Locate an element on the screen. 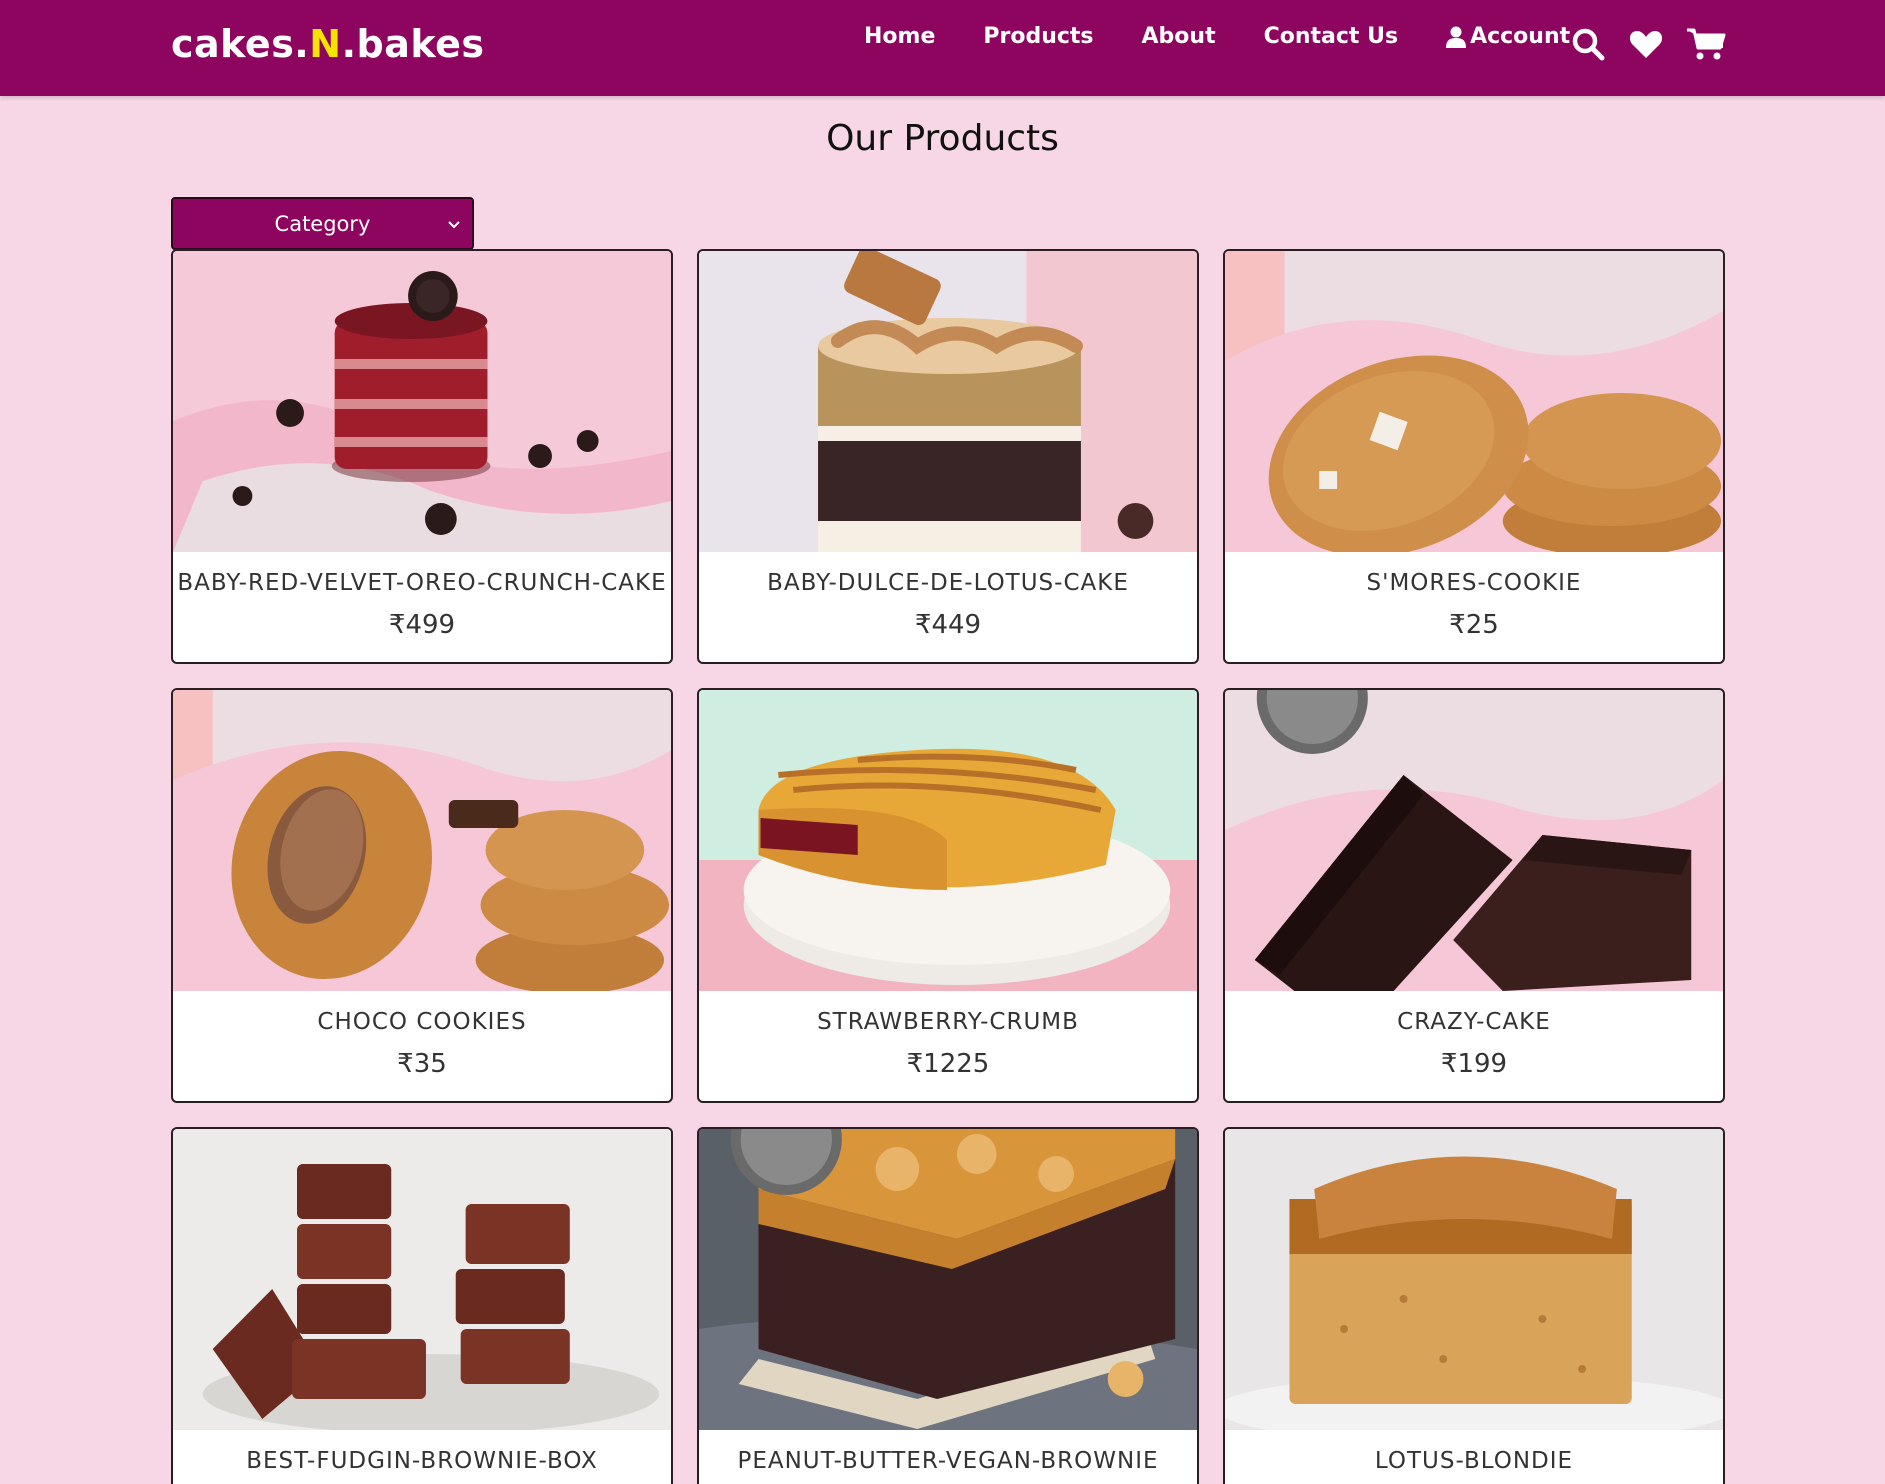 This screenshot has height=1484, width=1885. product-name: LOTUS-BLONDIE is located at coordinates (1474, 1461).